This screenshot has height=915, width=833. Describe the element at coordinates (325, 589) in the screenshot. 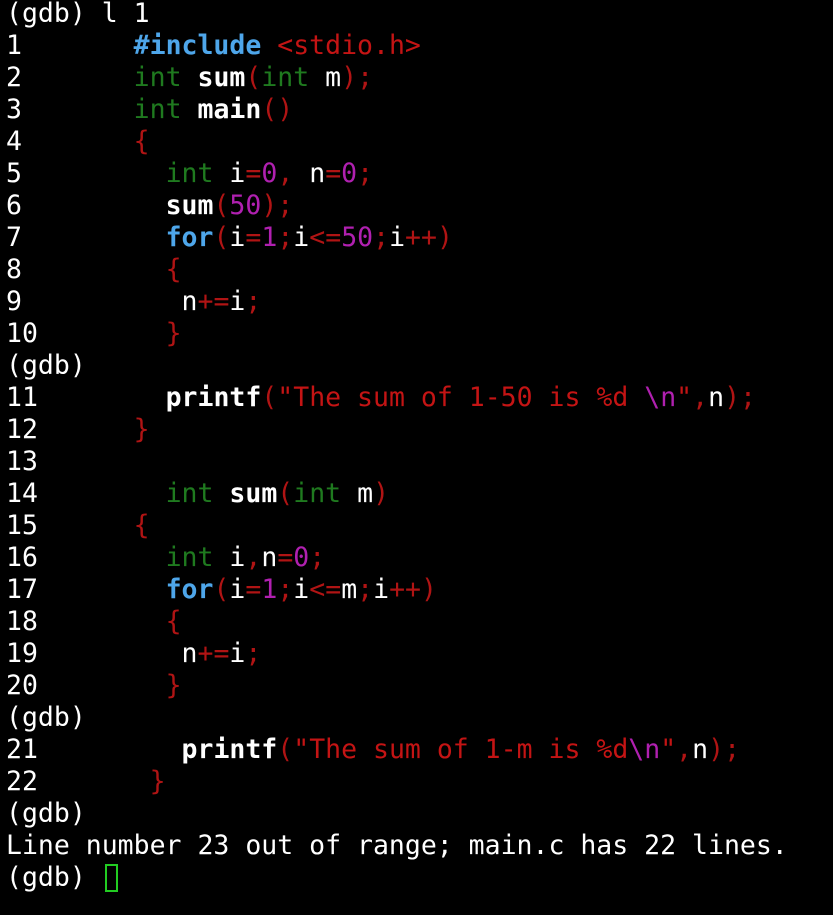

I see `code-token: <=` at that location.